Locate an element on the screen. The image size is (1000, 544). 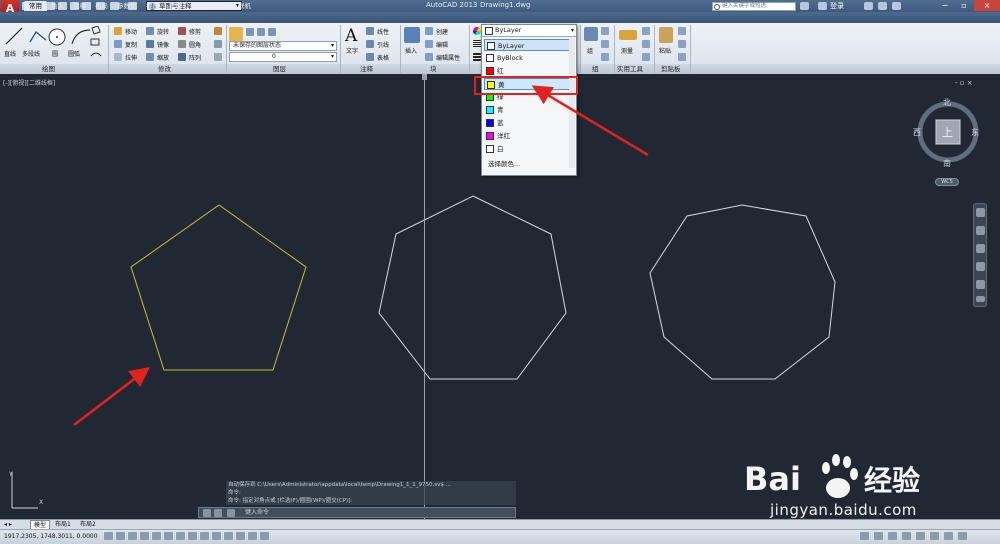
command-history-line: 命令: is located at coordinates (234, 493).